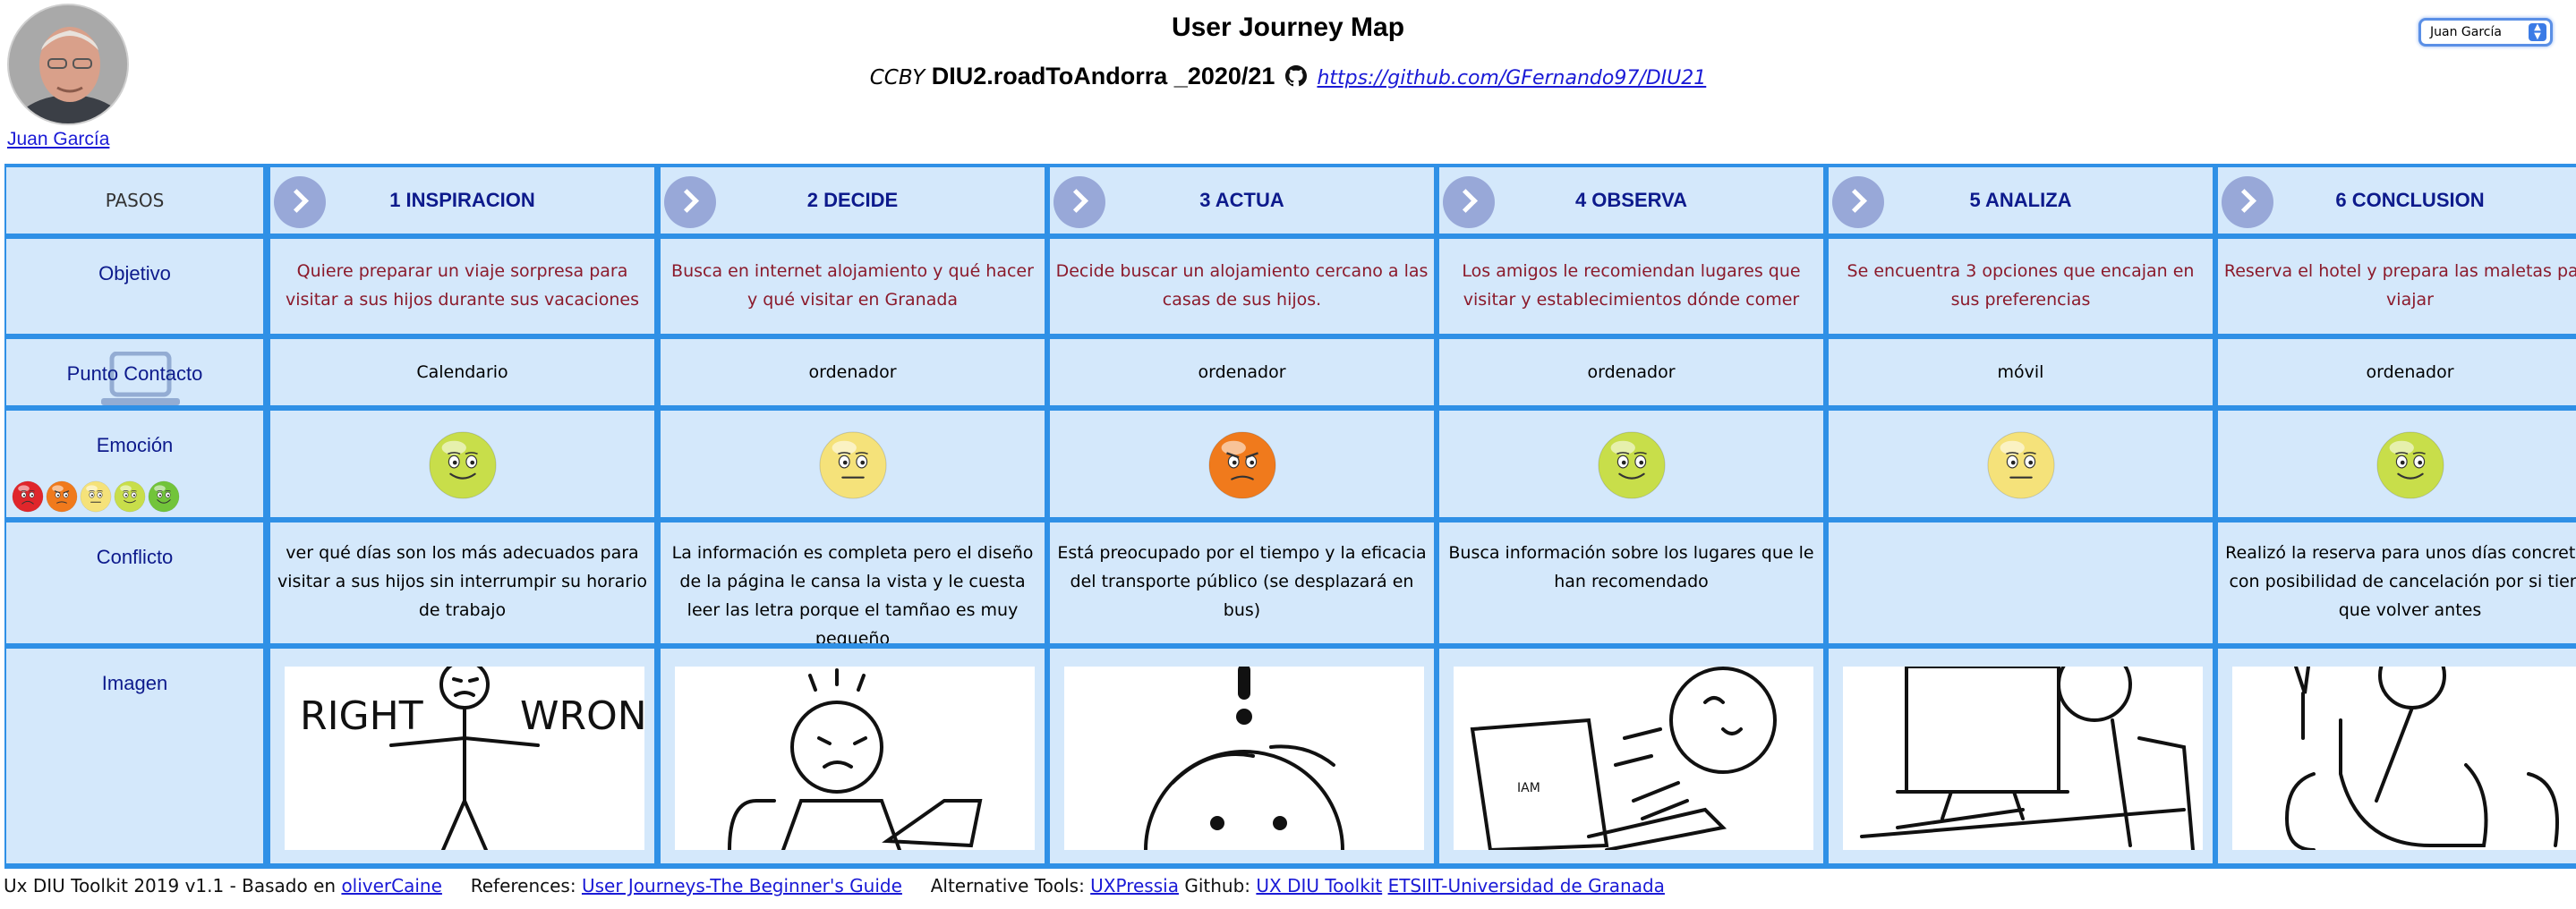  I want to click on footer-github-label: Github:, so click(1217, 885).